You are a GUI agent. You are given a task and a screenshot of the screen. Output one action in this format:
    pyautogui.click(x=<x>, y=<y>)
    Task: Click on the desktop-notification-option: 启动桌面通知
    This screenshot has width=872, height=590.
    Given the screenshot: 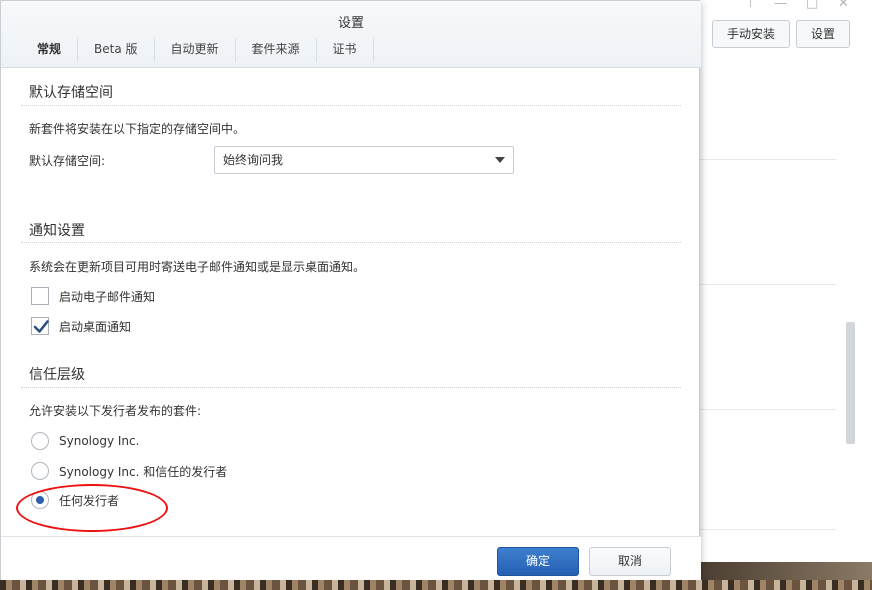 What is the action you would take?
    pyautogui.click(x=81, y=326)
    